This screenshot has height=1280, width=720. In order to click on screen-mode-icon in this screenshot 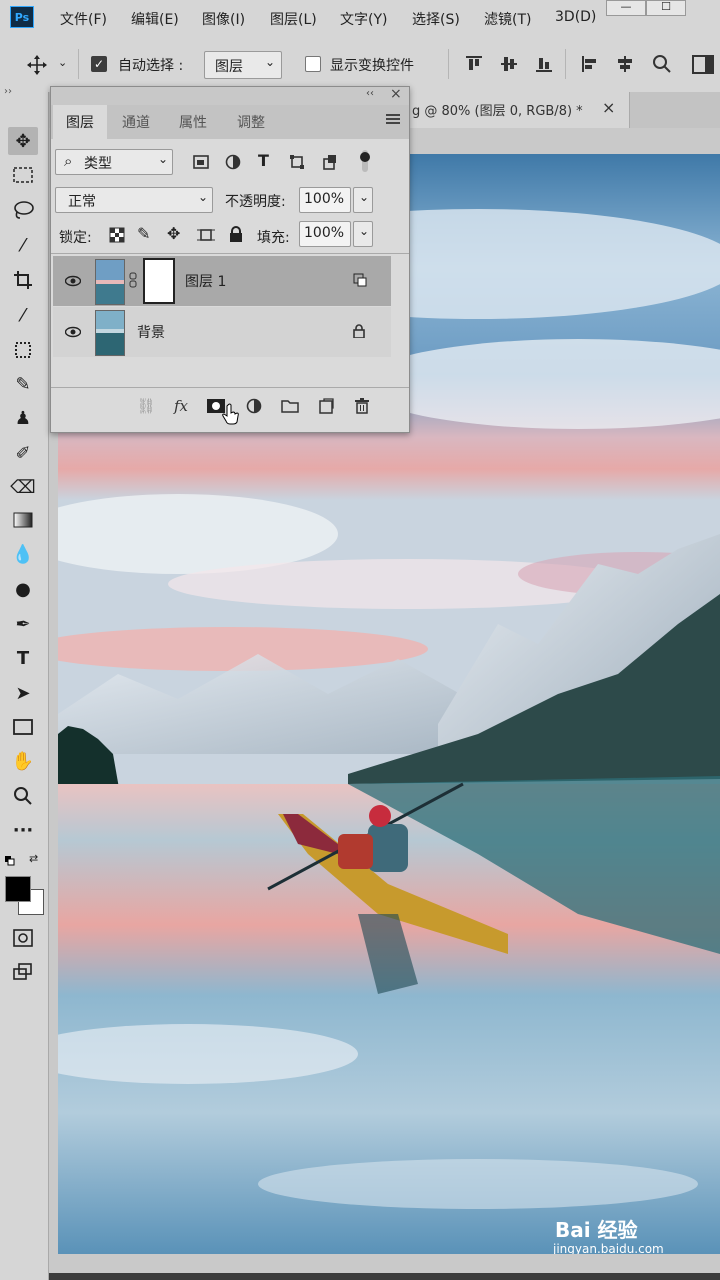, I will do `click(23, 972)`.